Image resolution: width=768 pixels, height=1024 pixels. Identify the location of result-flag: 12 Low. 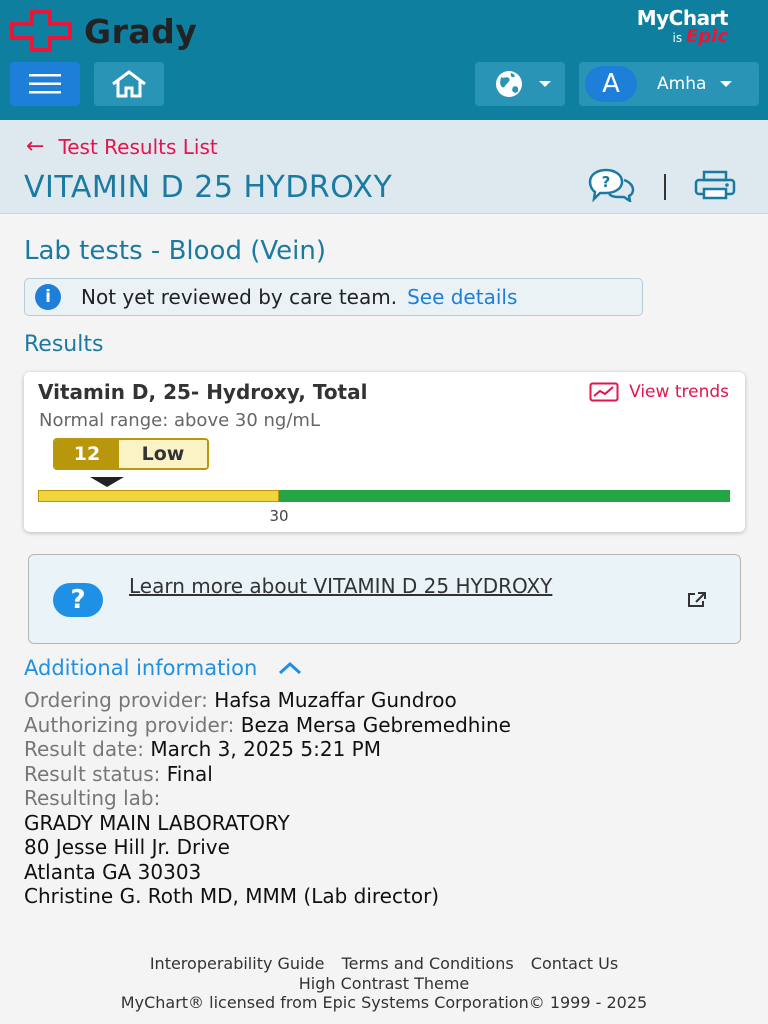
(131, 454).